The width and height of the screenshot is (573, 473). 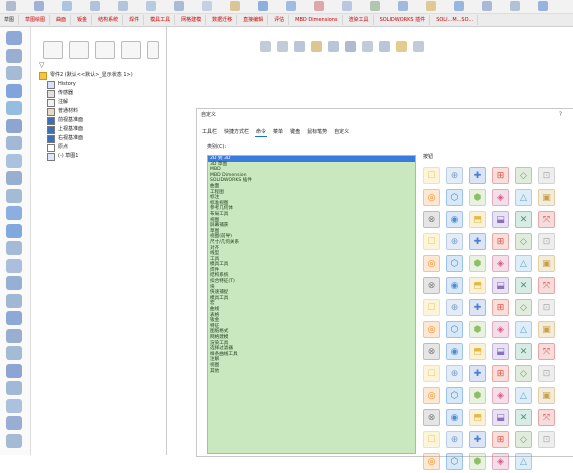 What do you see at coordinates (90, 147) in the screenshot?
I see `tree-item: 原点` at bounding box center [90, 147].